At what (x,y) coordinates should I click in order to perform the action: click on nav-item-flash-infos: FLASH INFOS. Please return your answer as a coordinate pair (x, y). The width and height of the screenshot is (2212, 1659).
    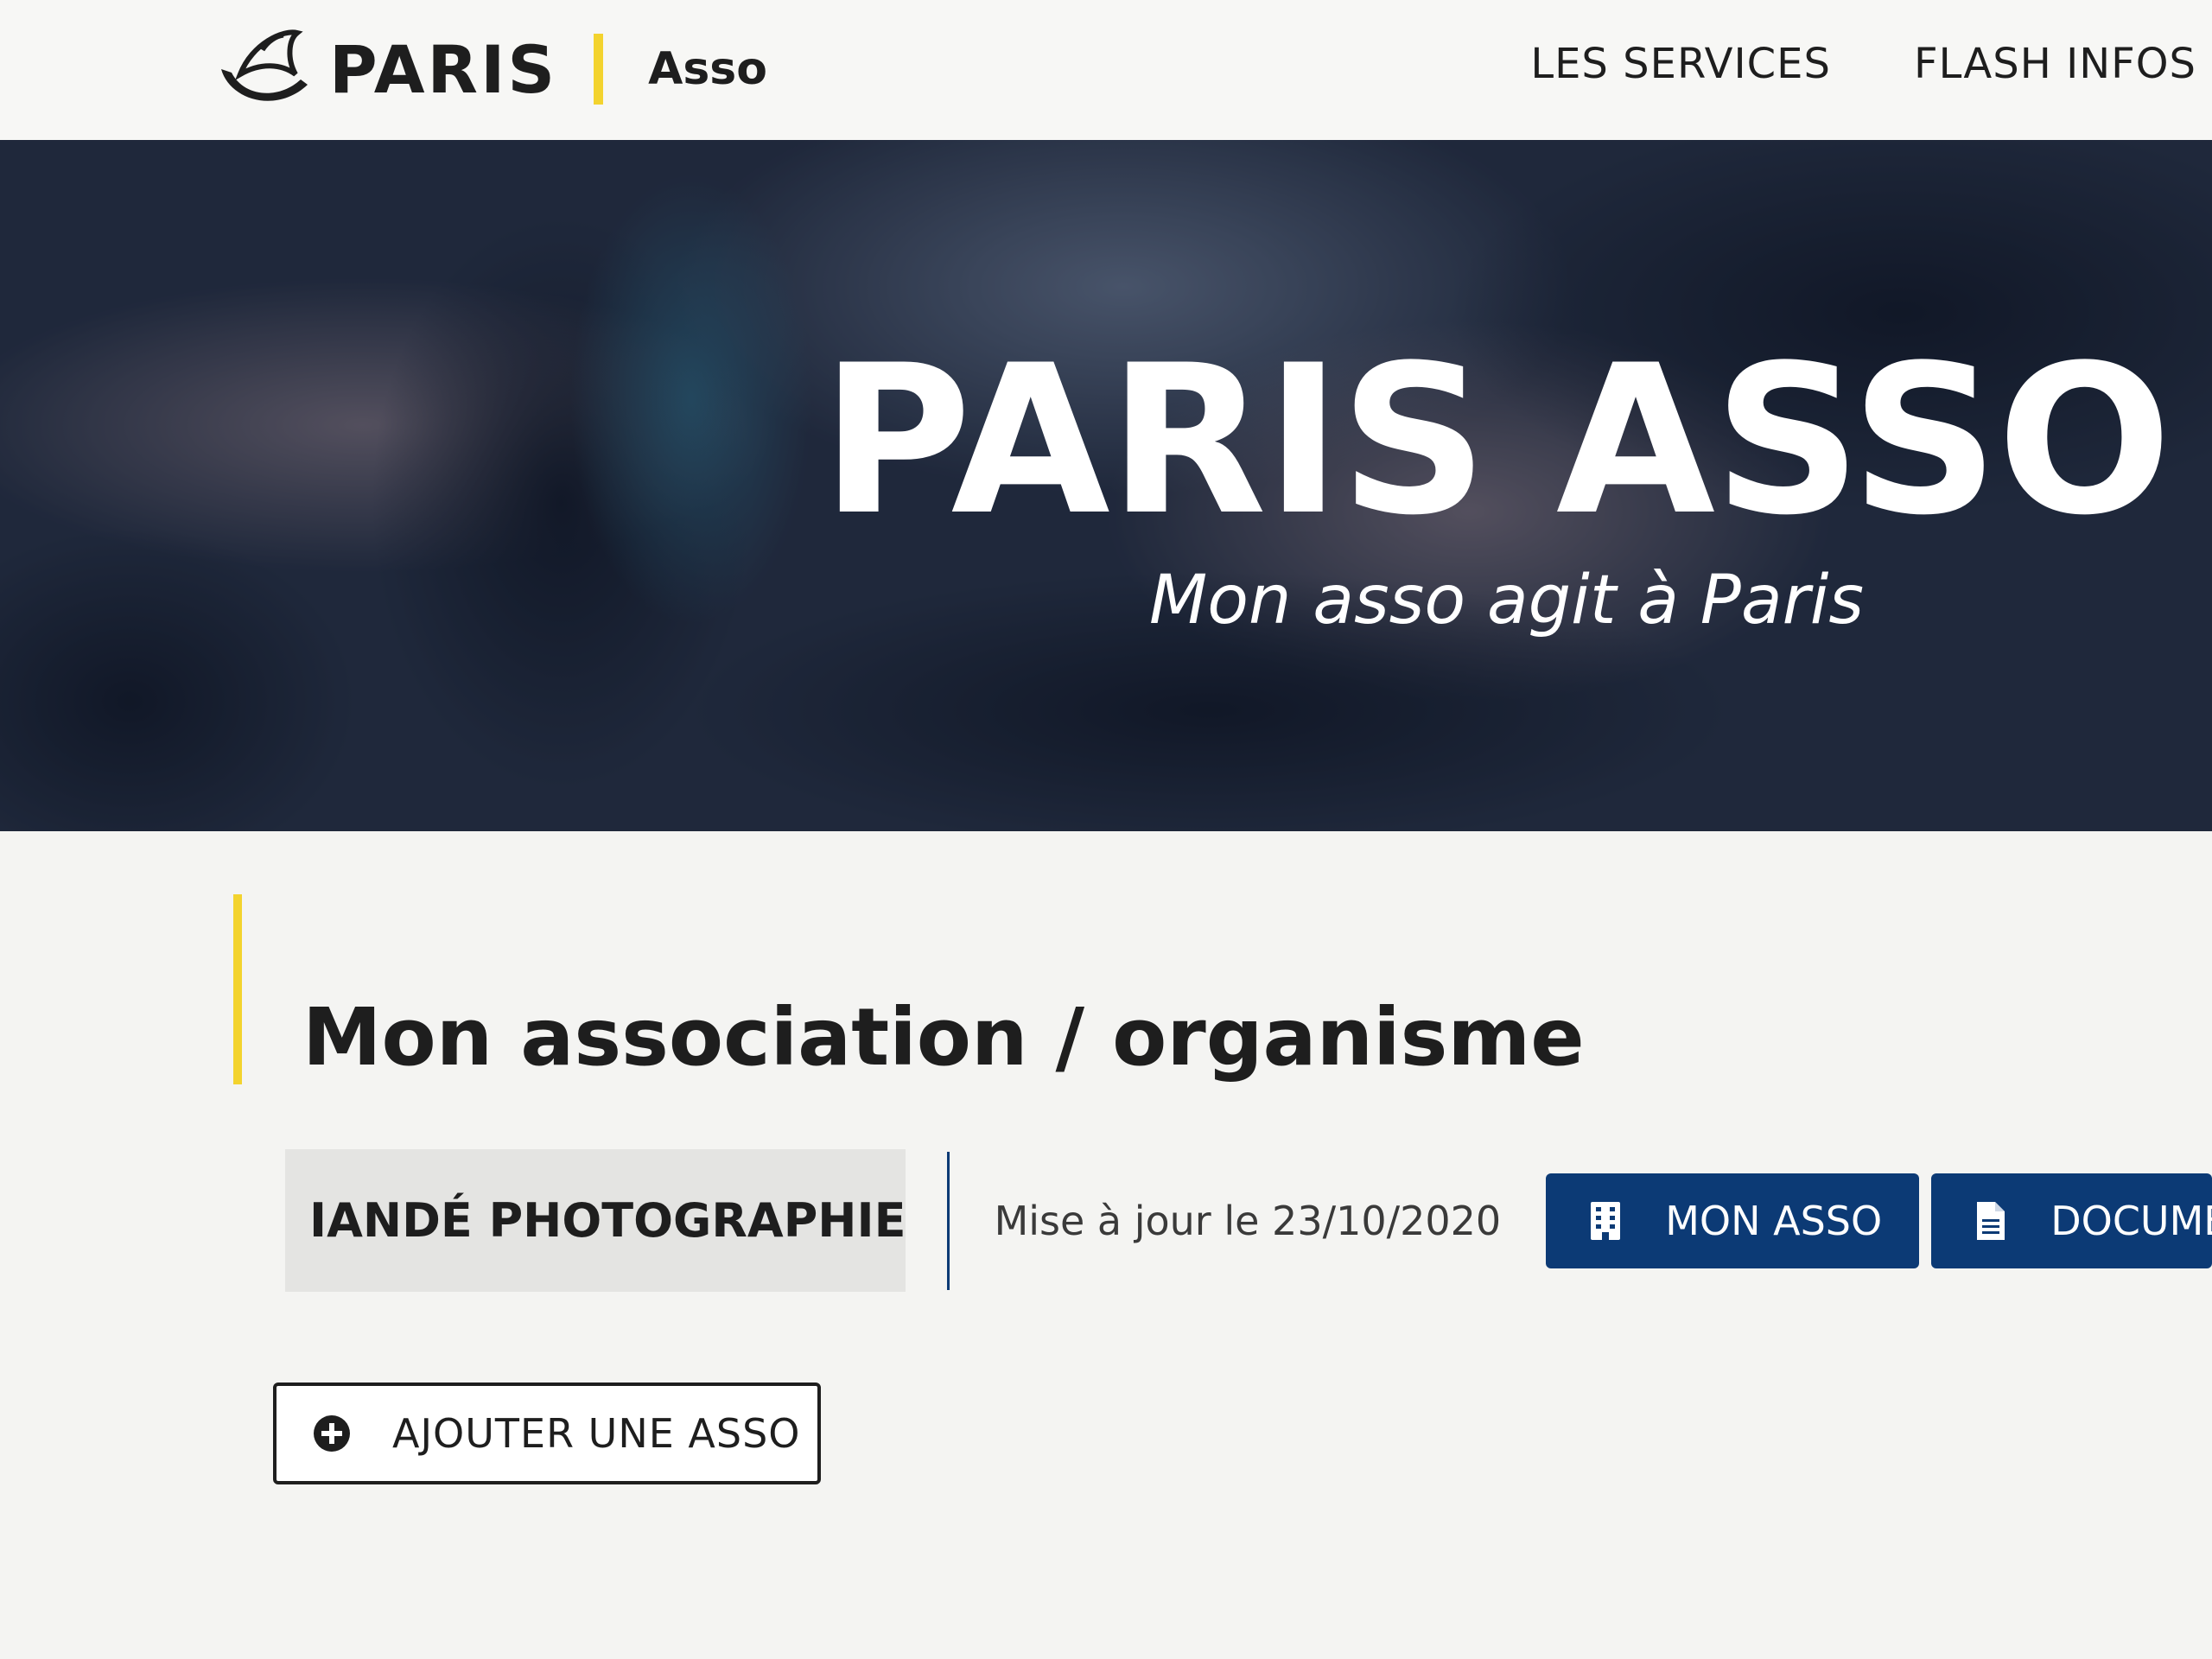
    Looking at the image, I should click on (2055, 64).